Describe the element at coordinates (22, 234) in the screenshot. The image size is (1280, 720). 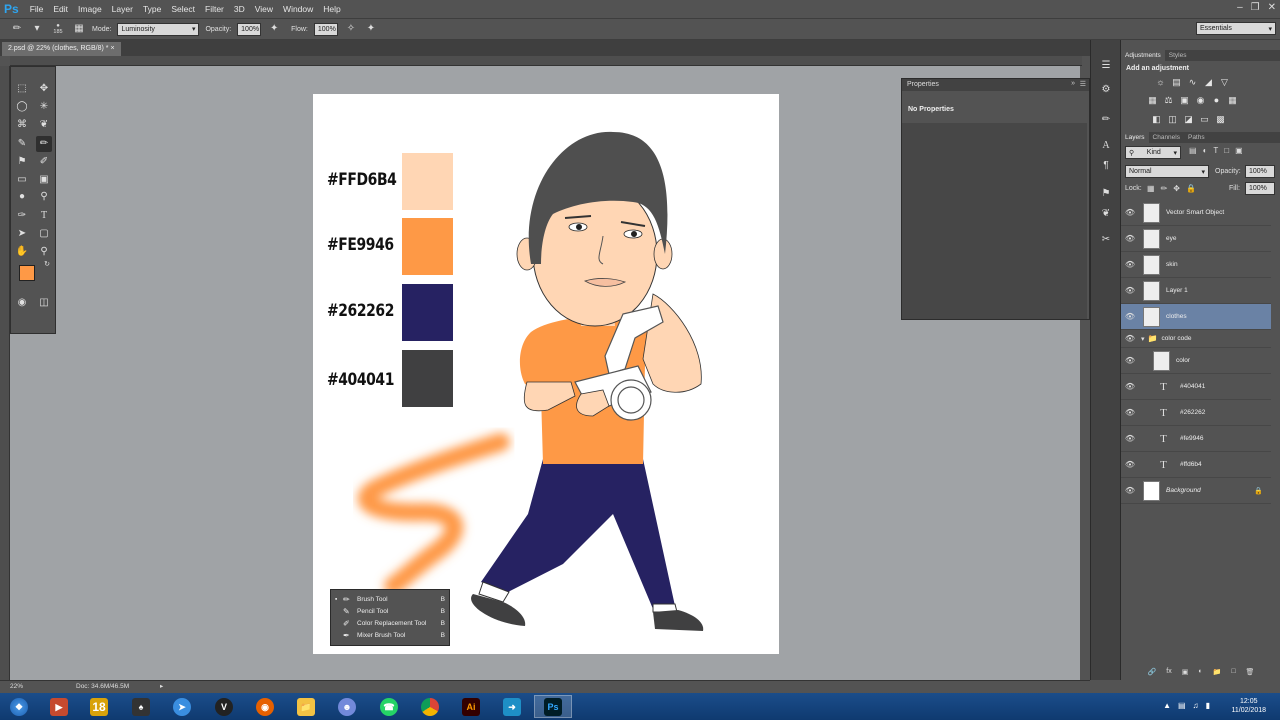
I see `path-selection-icon: ➤` at that location.